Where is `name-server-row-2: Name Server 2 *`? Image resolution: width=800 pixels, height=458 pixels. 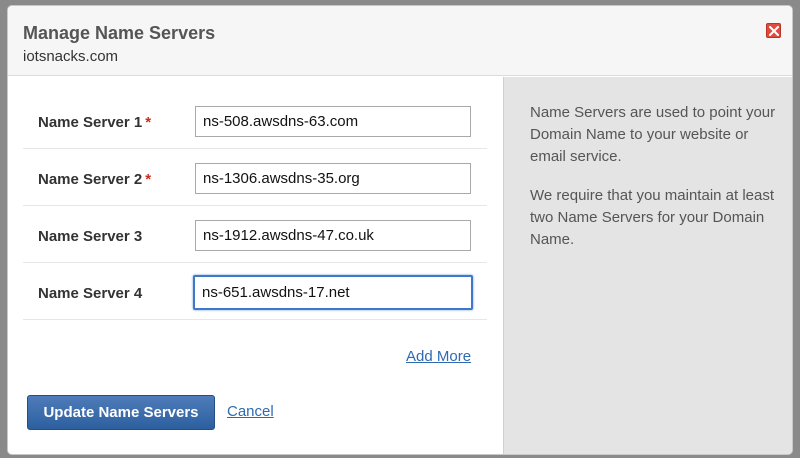
name-server-row-2: Name Server 2 * is located at coordinates (255, 177).